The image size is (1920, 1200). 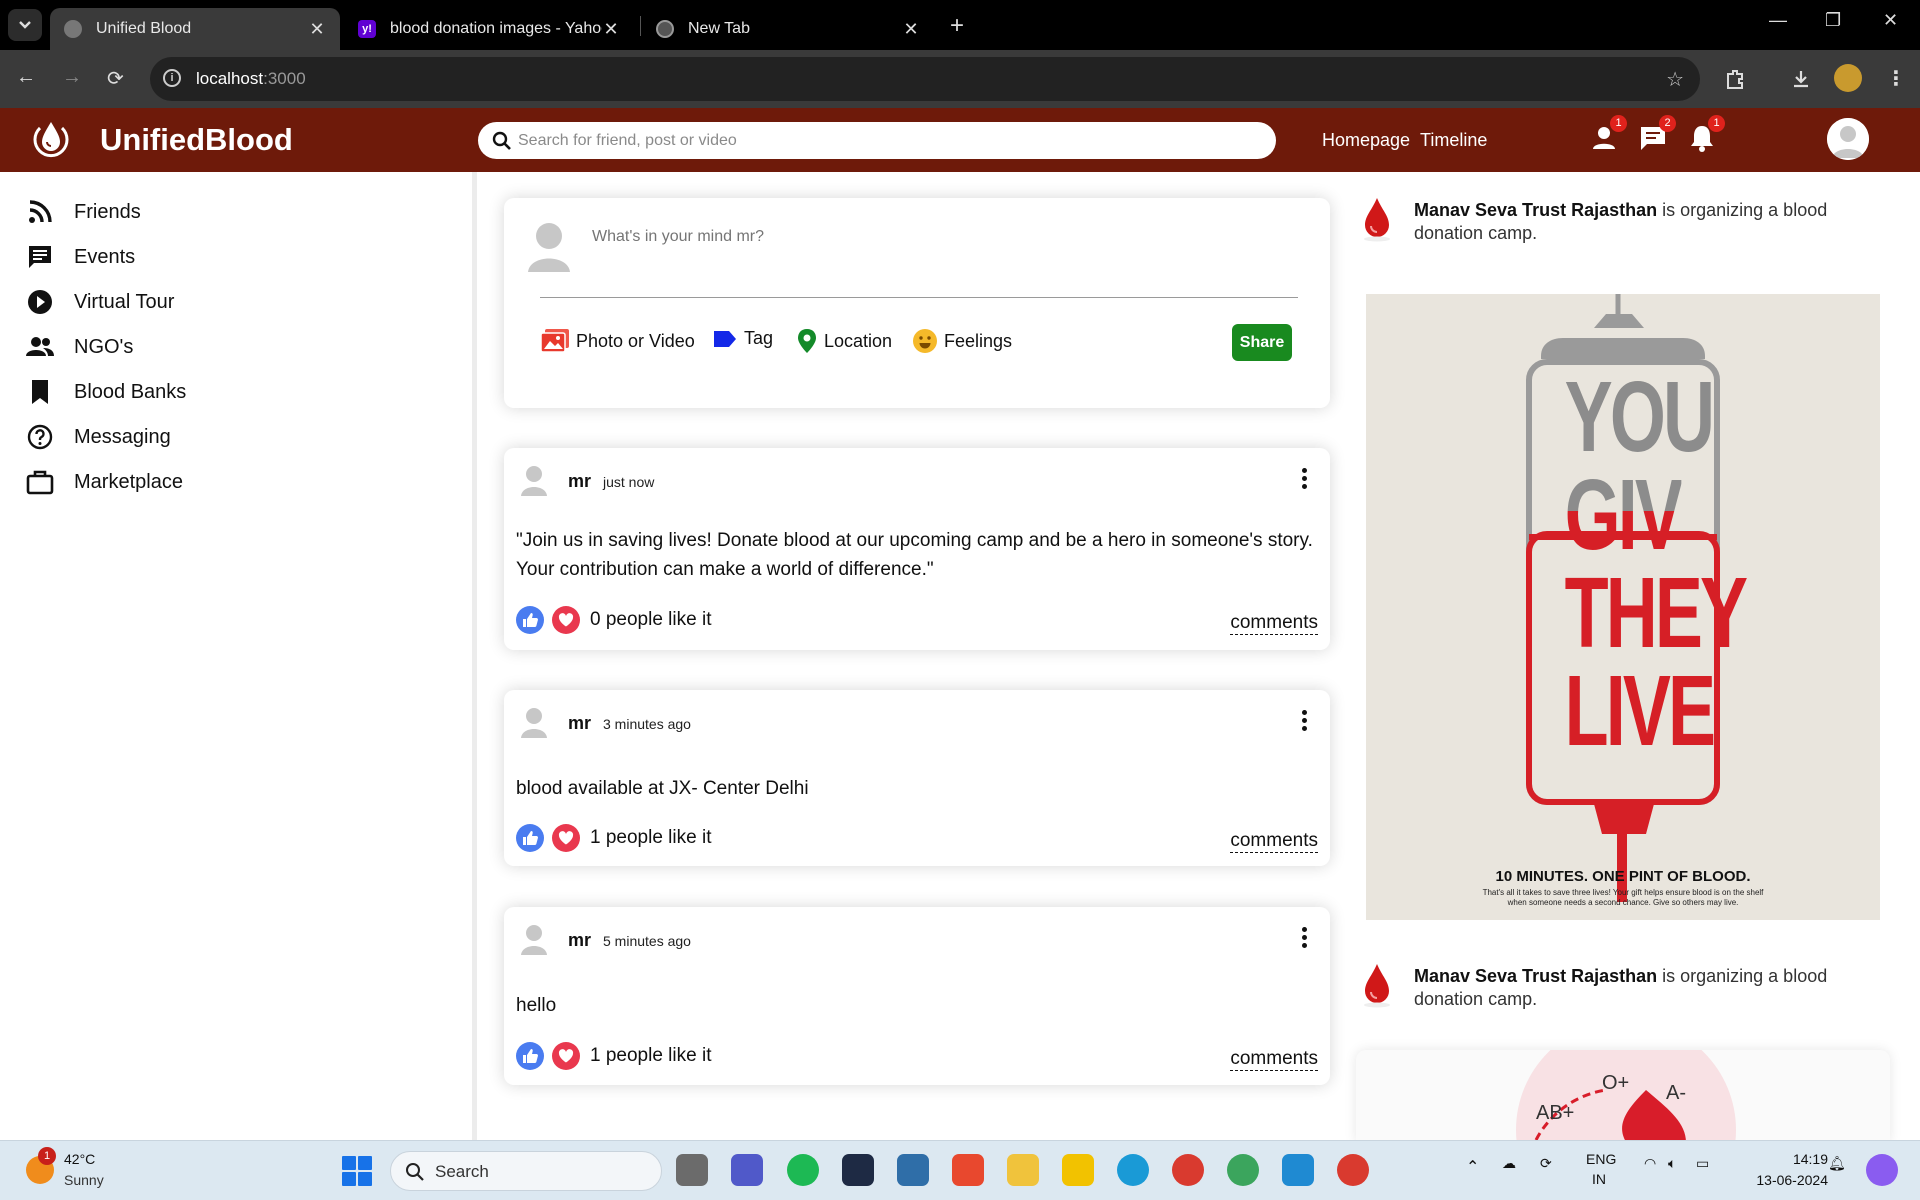 I want to click on homepage-link: Homepage, so click(x=1366, y=140).